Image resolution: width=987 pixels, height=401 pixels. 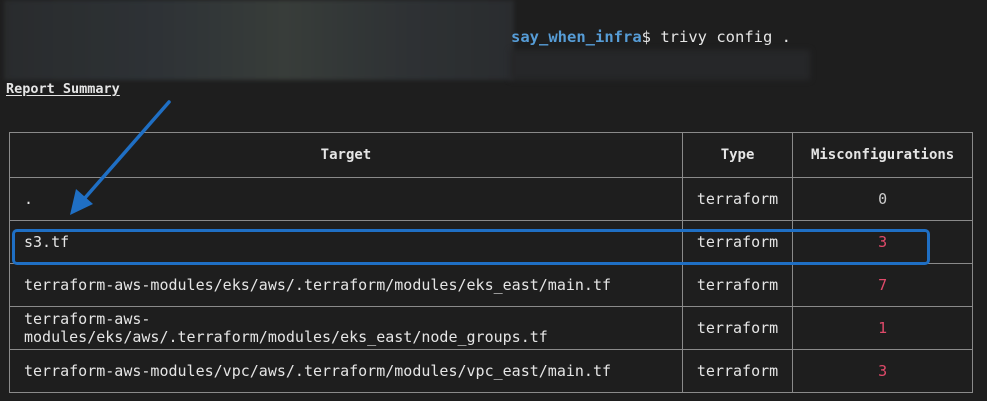 What do you see at coordinates (346, 242) in the screenshot?
I see `row-target: s3.tf` at bounding box center [346, 242].